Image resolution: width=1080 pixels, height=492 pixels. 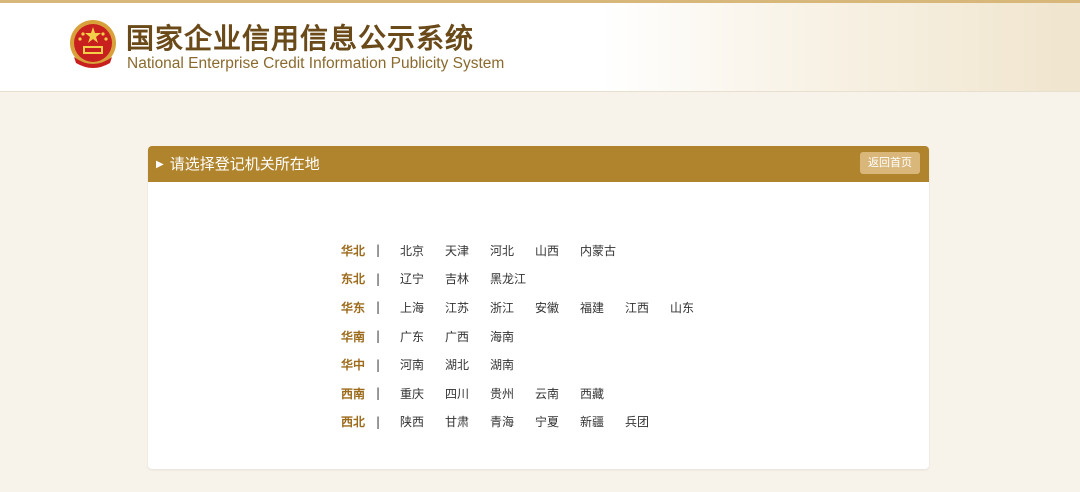 I want to click on region-row: 华东 | 上海 江苏 浙江 安徽 福建 江西 山东, so click(x=528, y=307).